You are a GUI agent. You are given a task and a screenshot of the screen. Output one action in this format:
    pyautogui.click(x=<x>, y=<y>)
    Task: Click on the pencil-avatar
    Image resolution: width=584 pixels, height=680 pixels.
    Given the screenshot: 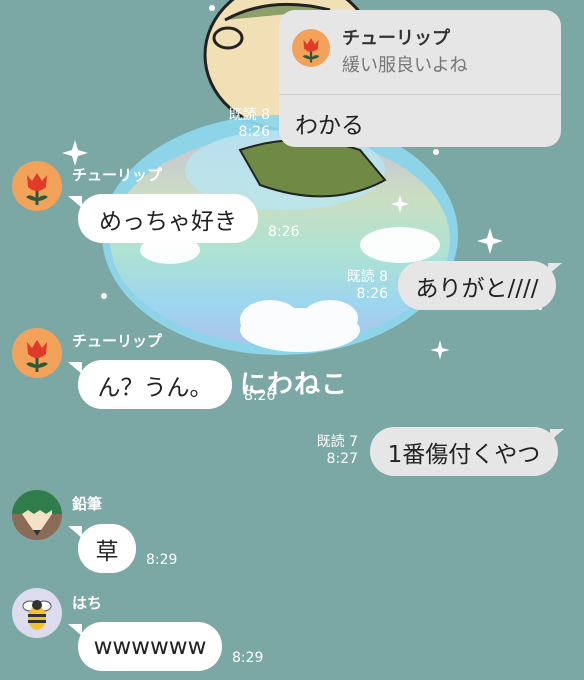 What is the action you would take?
    pyautogui.click(x=37, y=515)
    